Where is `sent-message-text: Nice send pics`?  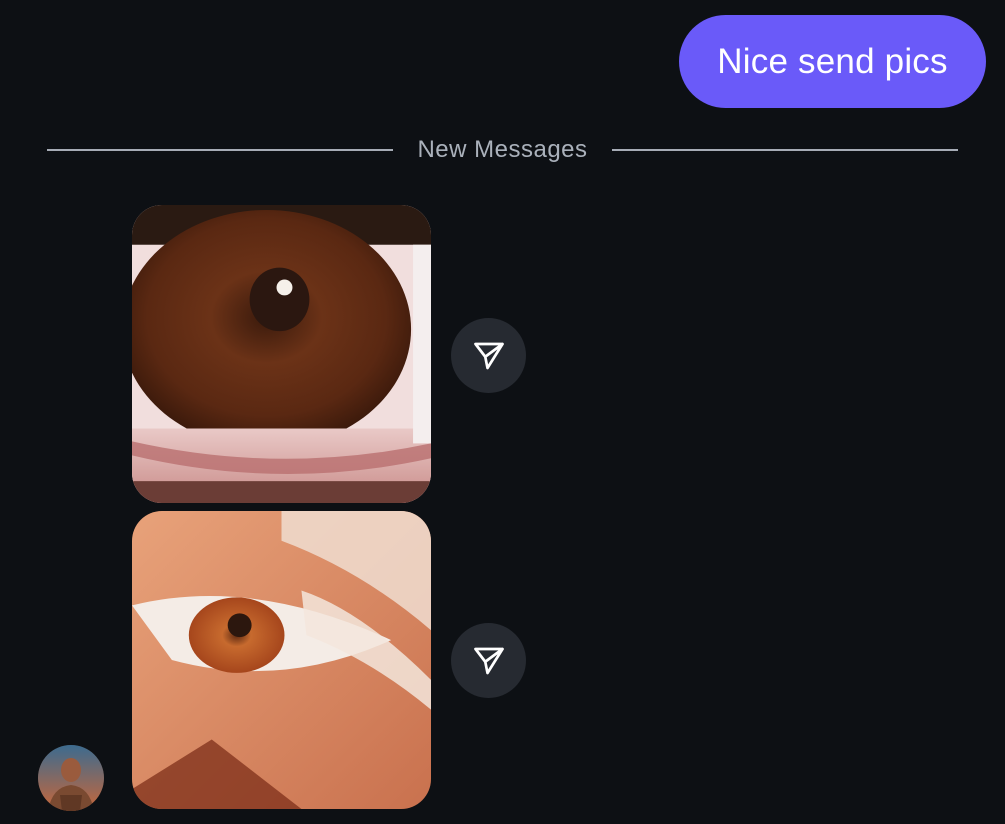
sent-message-text: Nice send pics is located at coordinates (832, 61).